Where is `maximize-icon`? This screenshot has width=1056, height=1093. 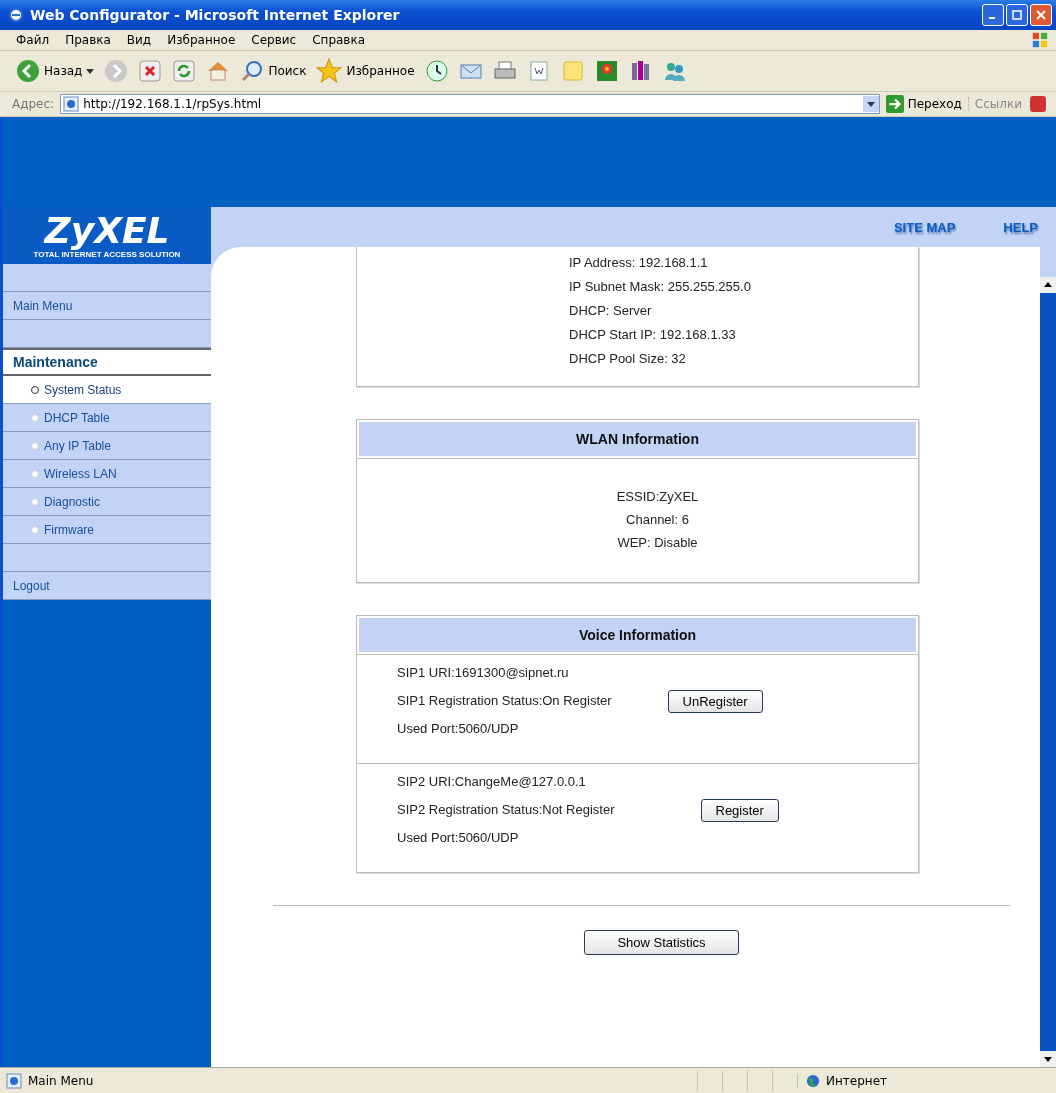 maximize-icon is located at coordinates (1017, 15).